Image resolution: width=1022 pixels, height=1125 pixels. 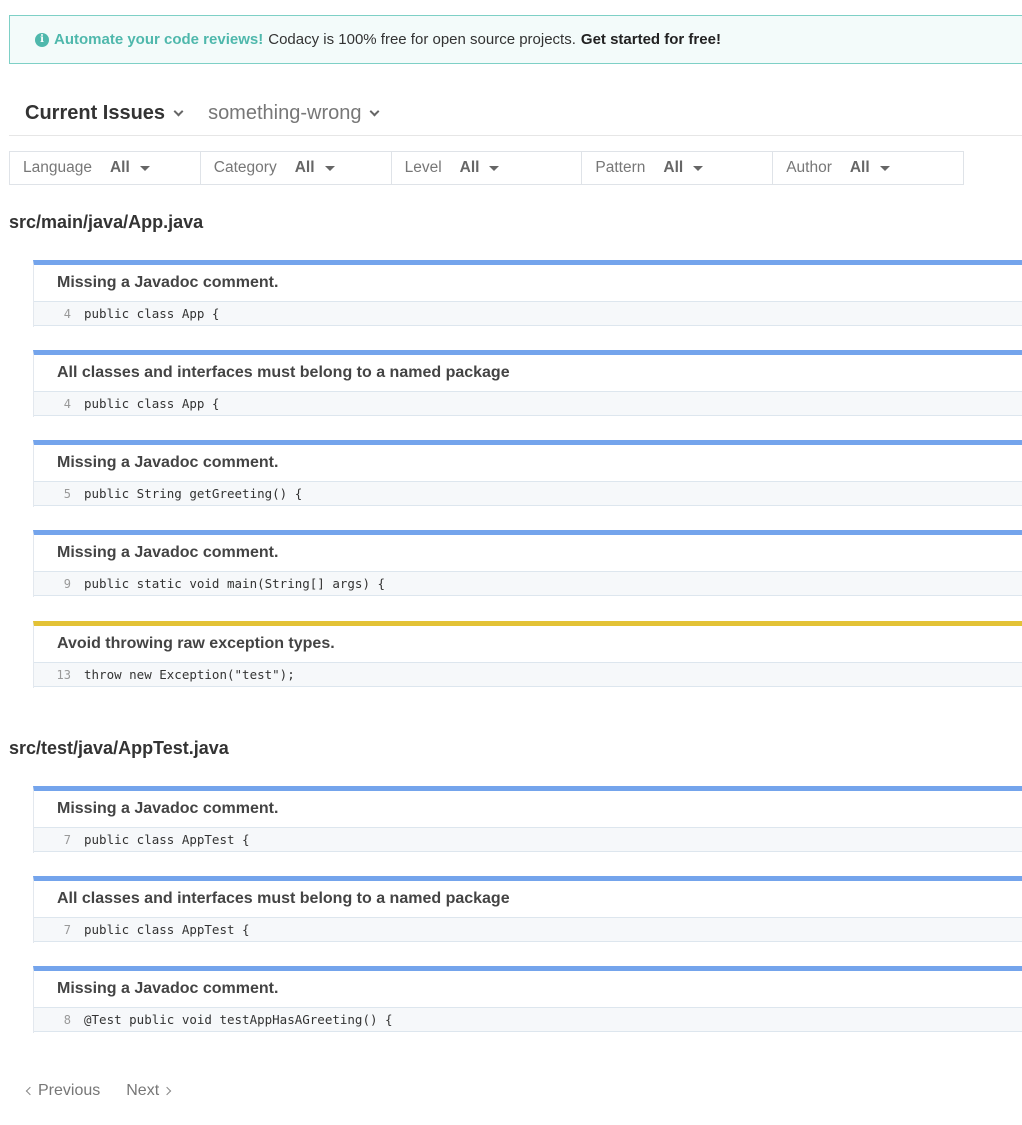 What do you see at coordinates (235, 583) in the screenshot?
I see `code-line: public static void main(String[] args) {` at bounding box center [235, 583].